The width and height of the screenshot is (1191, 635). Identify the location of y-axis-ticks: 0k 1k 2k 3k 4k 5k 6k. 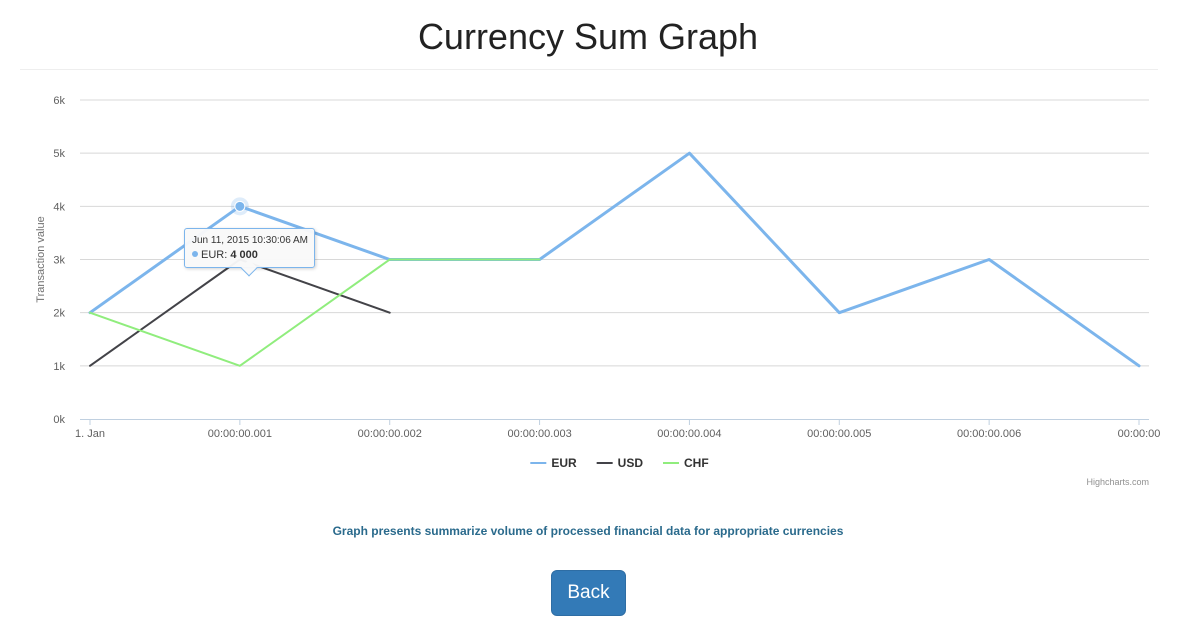
(59, 260).